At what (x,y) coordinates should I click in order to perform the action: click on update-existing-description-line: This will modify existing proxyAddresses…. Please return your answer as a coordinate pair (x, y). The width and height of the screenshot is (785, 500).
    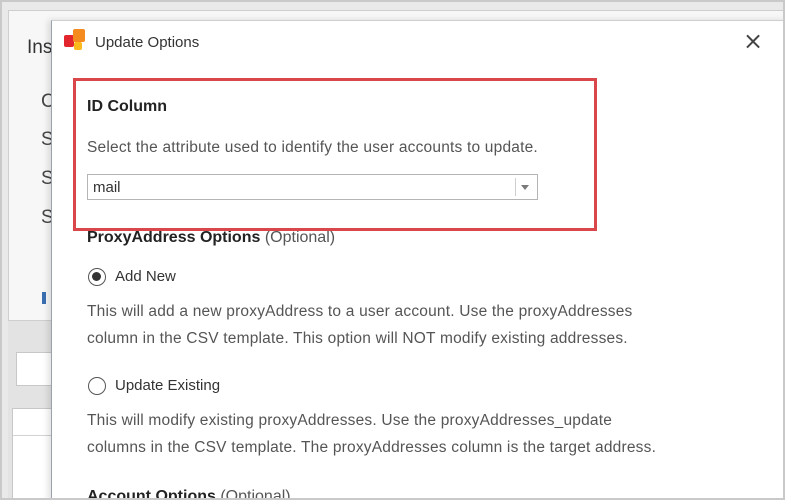
    Looking at the image, I should click on (350, 420).